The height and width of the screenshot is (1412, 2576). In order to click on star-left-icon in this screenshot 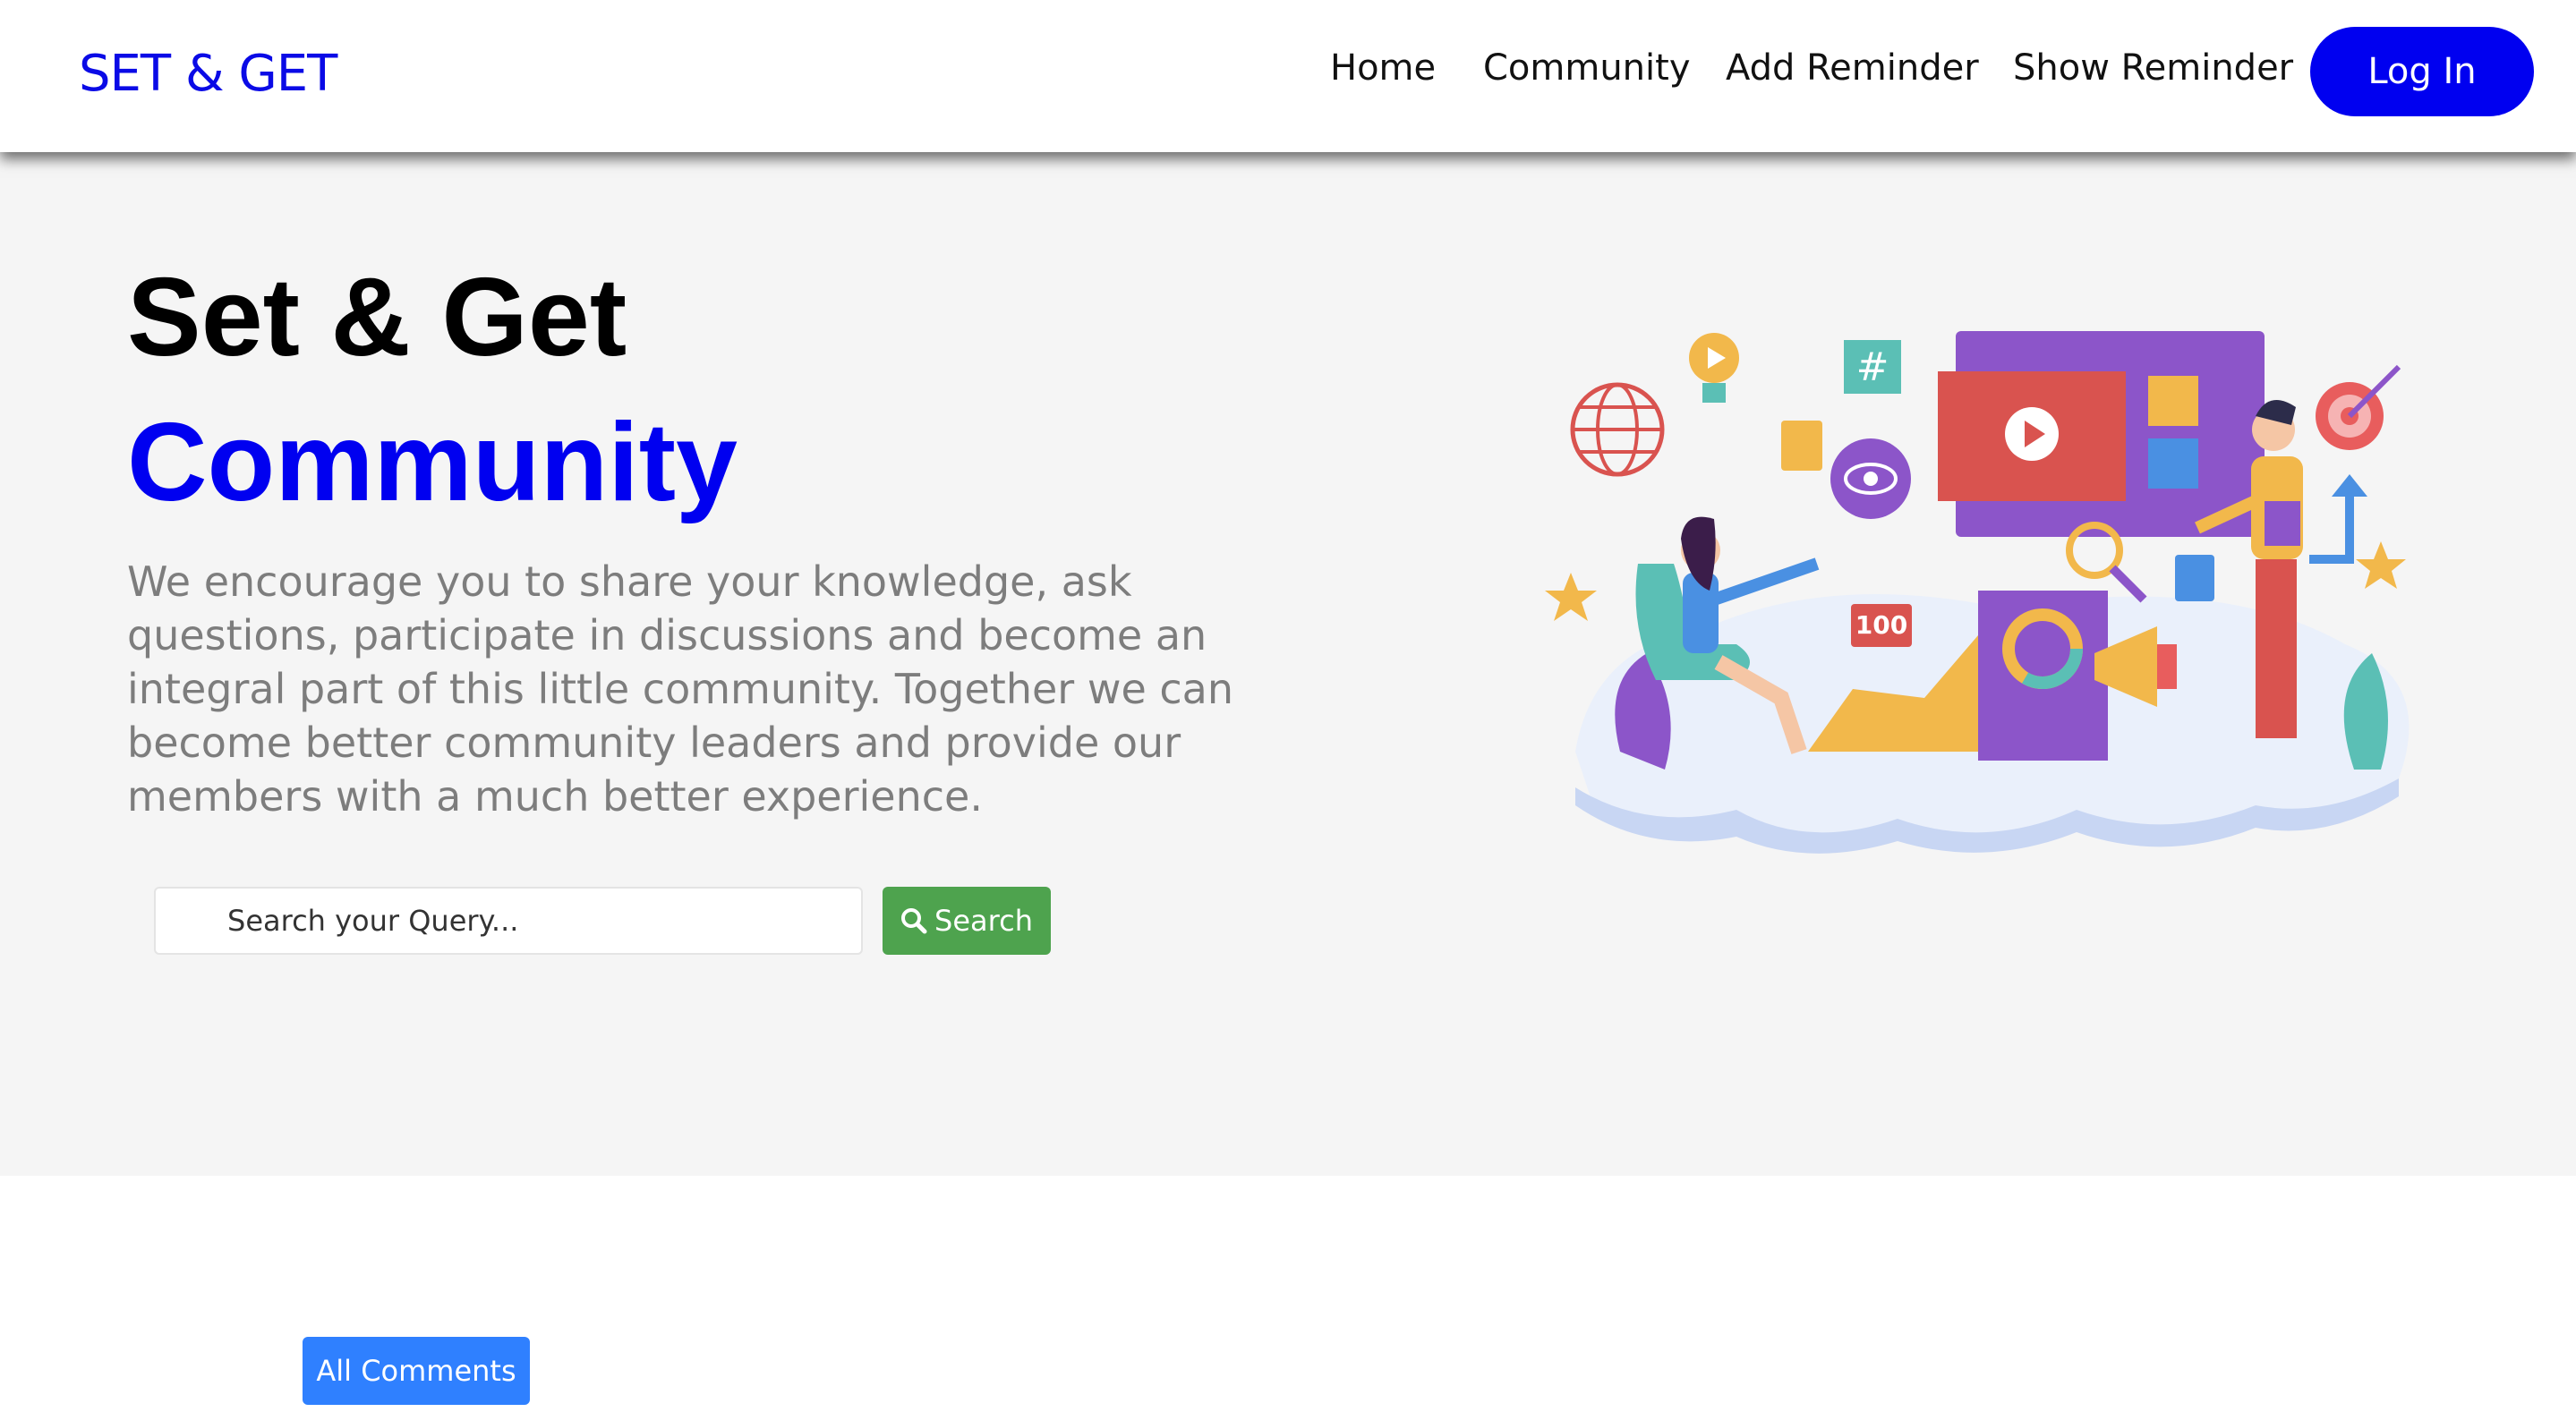, I will do `click(1571, 597)`.